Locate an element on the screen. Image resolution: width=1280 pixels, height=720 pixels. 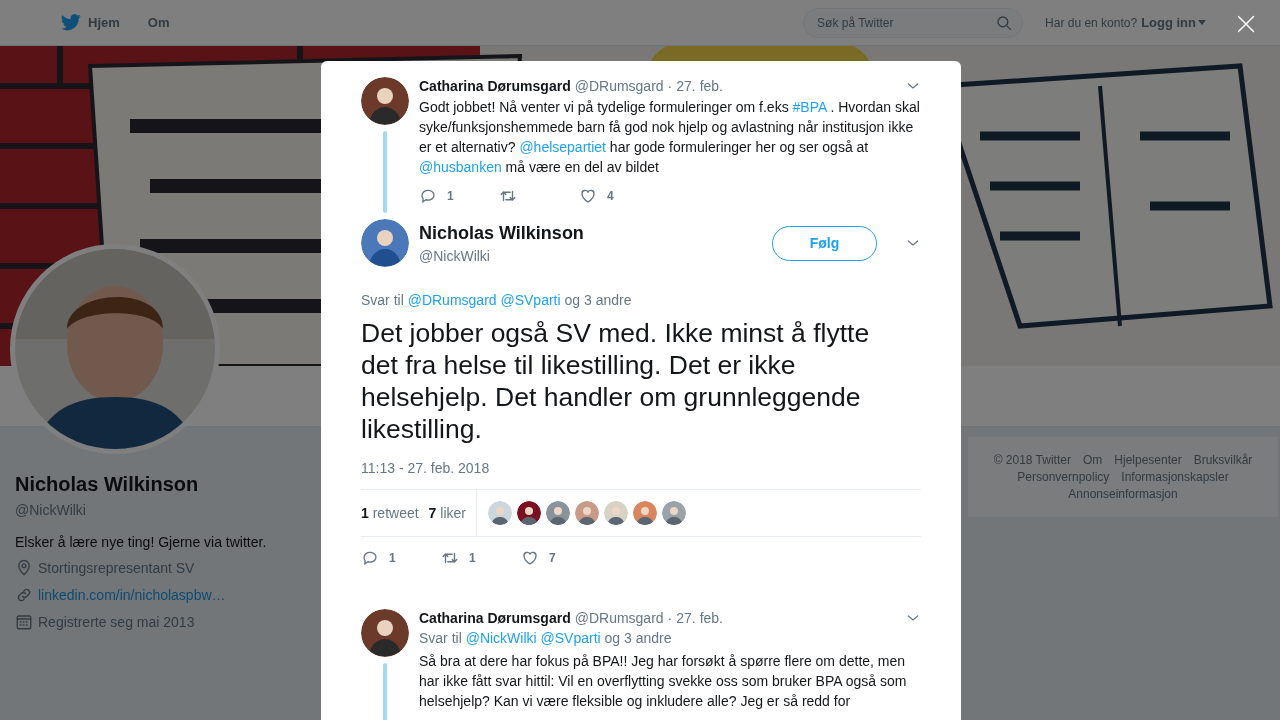
heart-icon is located at coordinates (530, 558).